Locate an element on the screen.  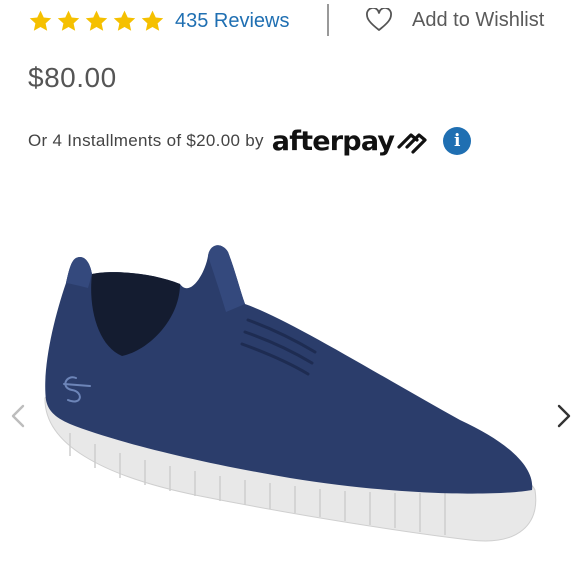
heart-outline-icon is located at coordinates (379, 20).